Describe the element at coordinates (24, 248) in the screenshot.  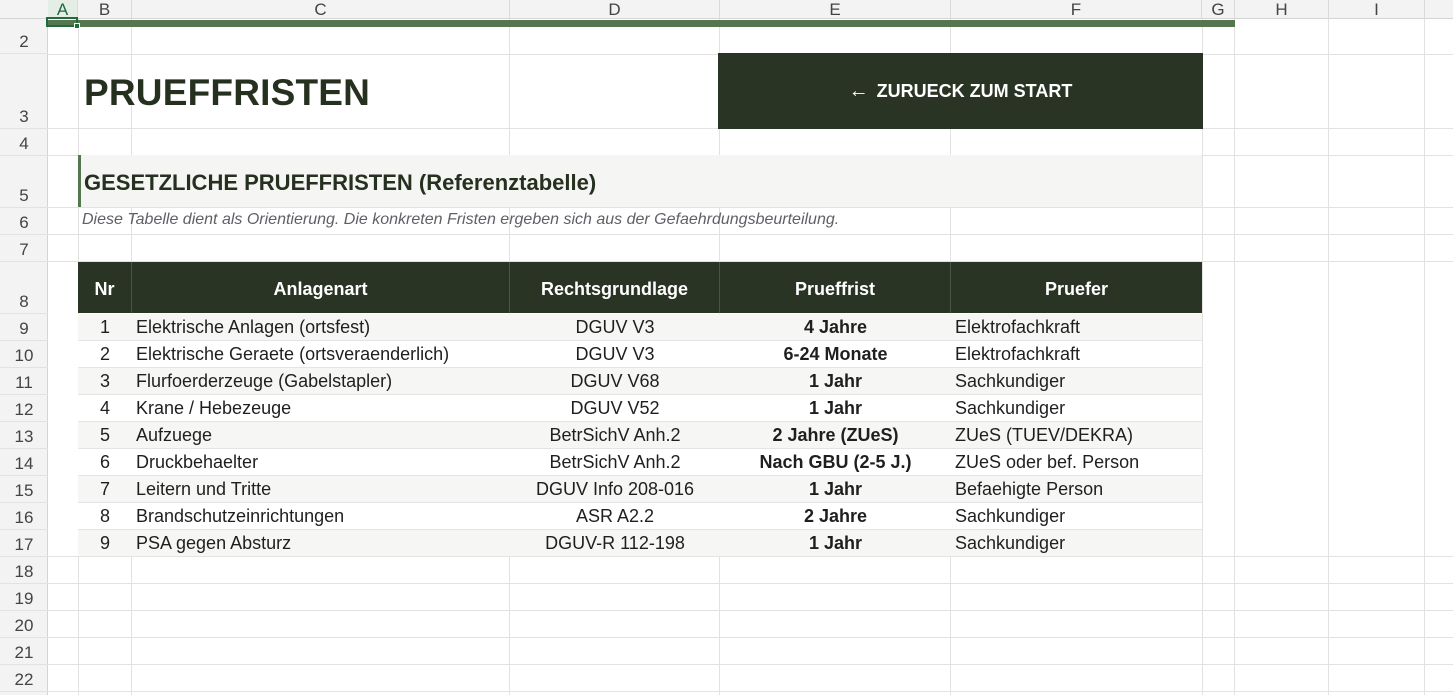
I see `row-header: 7` at that location.